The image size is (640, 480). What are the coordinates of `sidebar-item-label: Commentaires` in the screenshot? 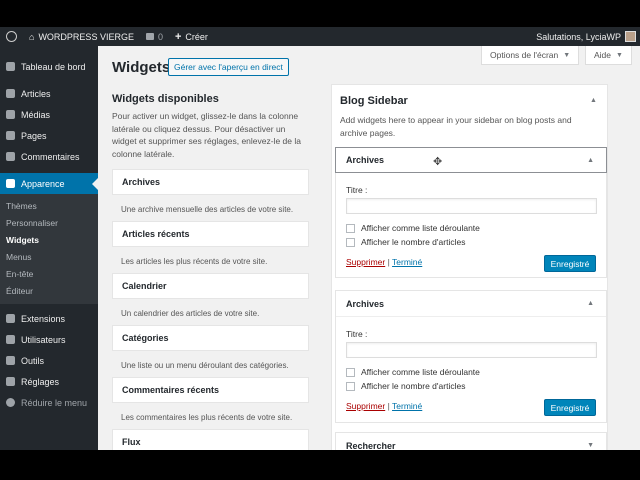 It's located at (50, 156).